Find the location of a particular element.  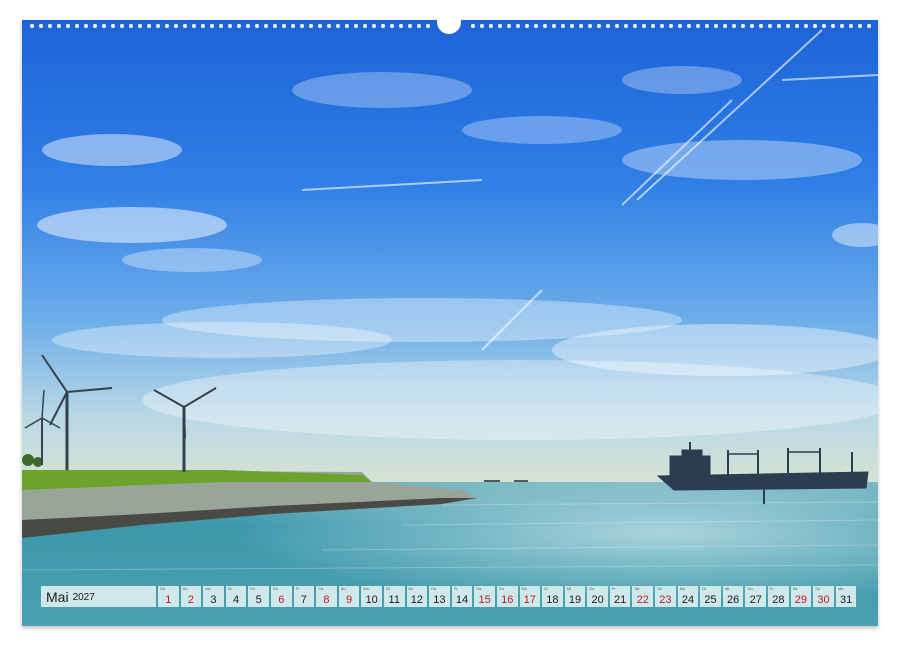

day-cell: Sa 22 is located at coordinates (643, 596).